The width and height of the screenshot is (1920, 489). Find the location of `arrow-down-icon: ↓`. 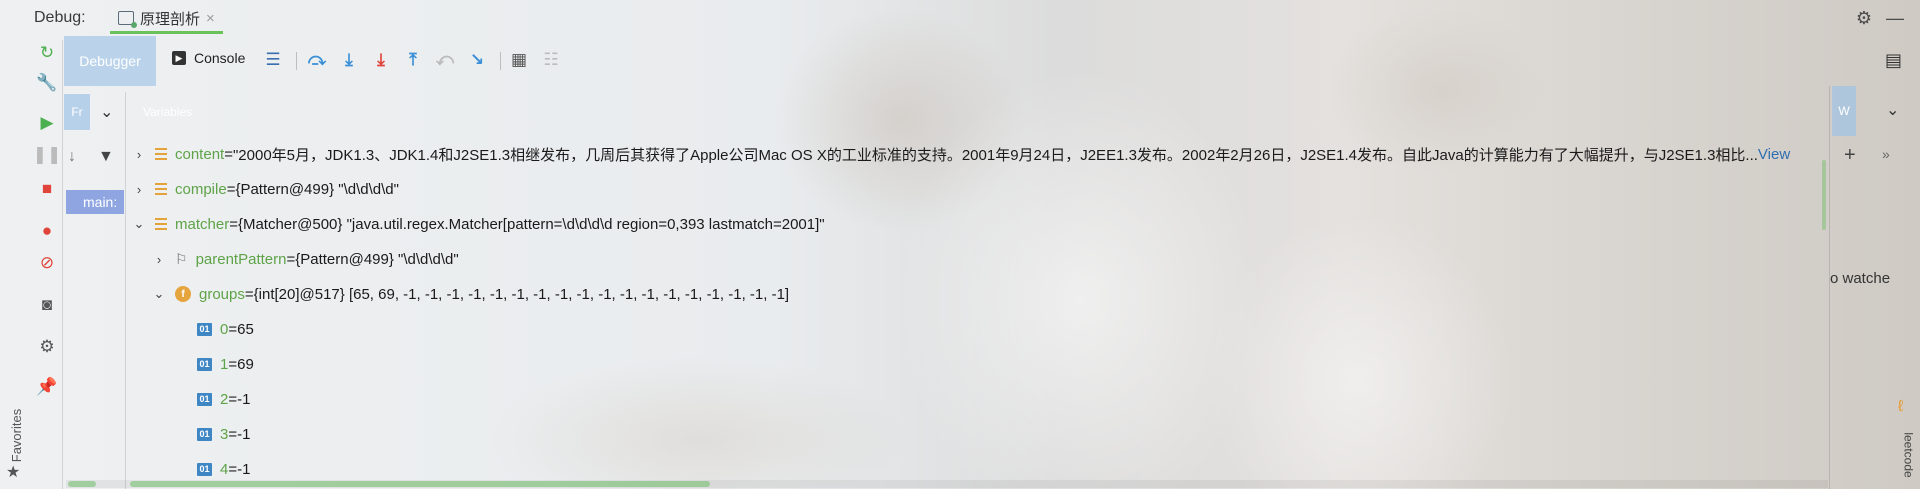

arrow-down-icon: ↓ is located at coordinates (72, 157).